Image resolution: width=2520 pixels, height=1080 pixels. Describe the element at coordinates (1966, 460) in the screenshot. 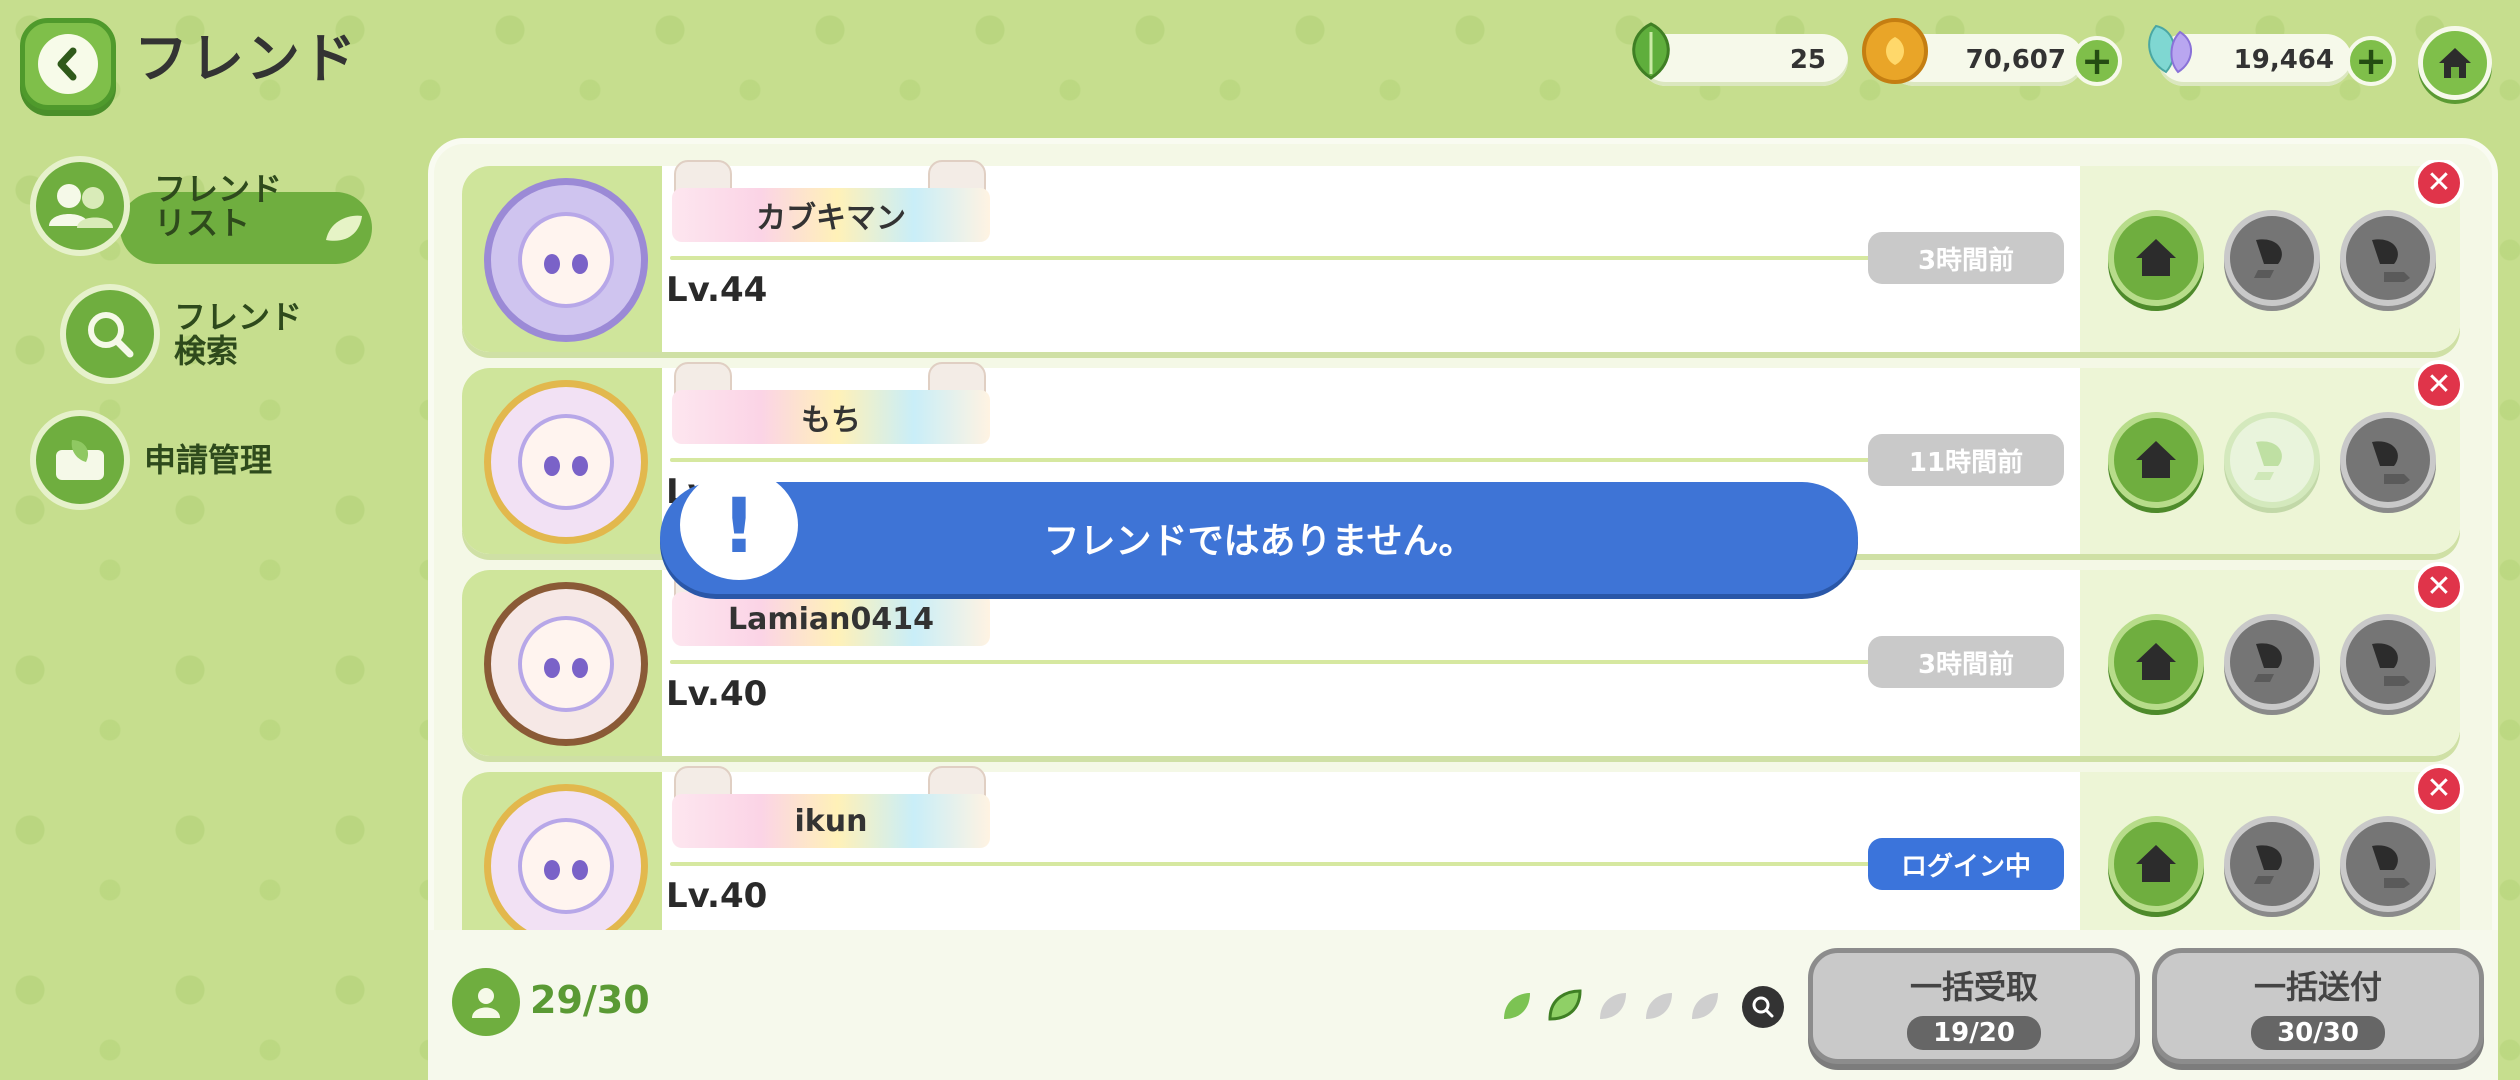

I see `last-login-badge: 11時間前` at that location.